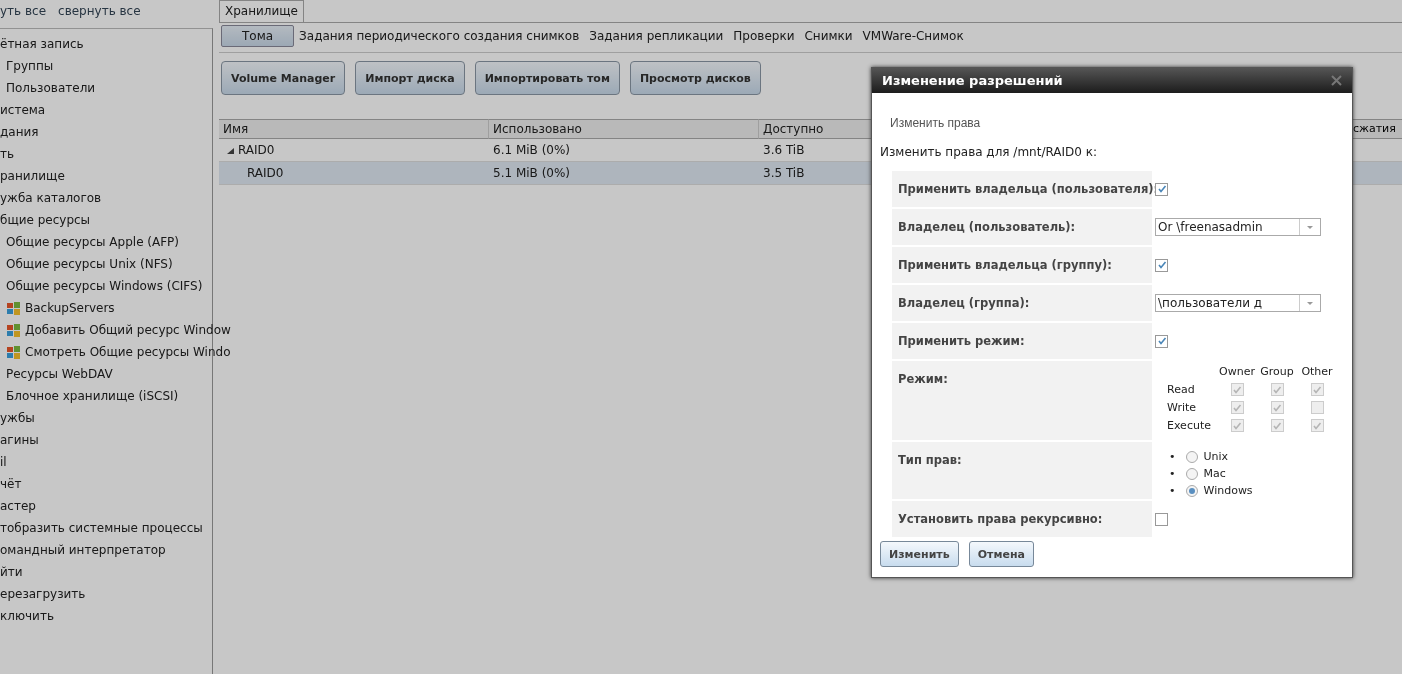 The width and height of the screenshot is (1402, 674). Describe the element at coordinates (128, 352) in the screenshot. I see `tree-item: Смотреть Общие ресурсы Windo` at that location.